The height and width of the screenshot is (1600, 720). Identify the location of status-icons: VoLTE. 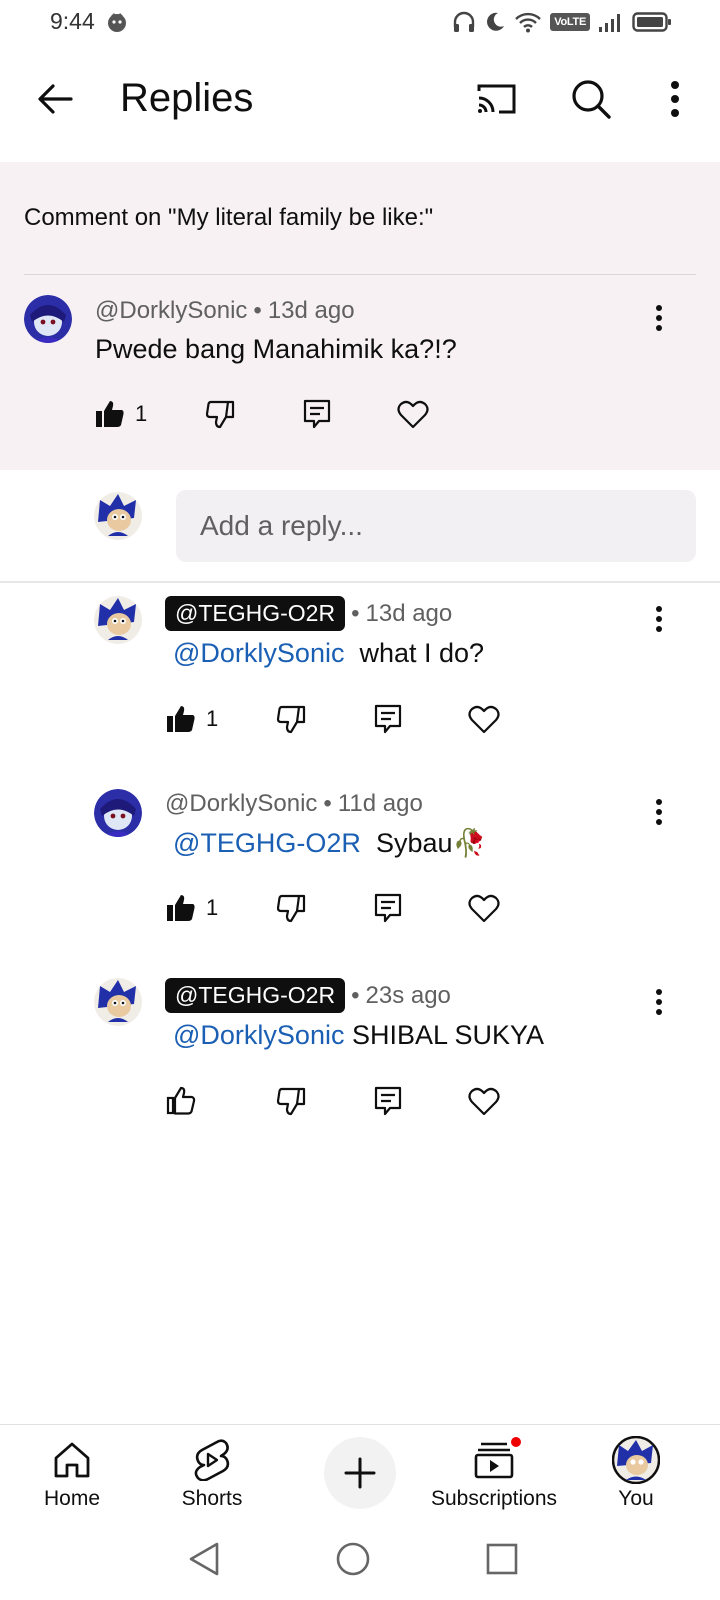
(562, 22).